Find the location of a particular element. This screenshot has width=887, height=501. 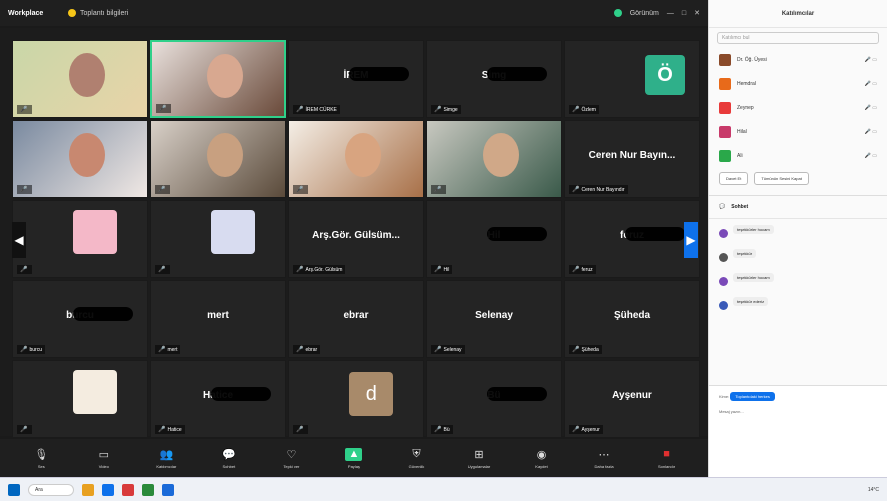

explorer-icon is located at coordinates (87, 489).